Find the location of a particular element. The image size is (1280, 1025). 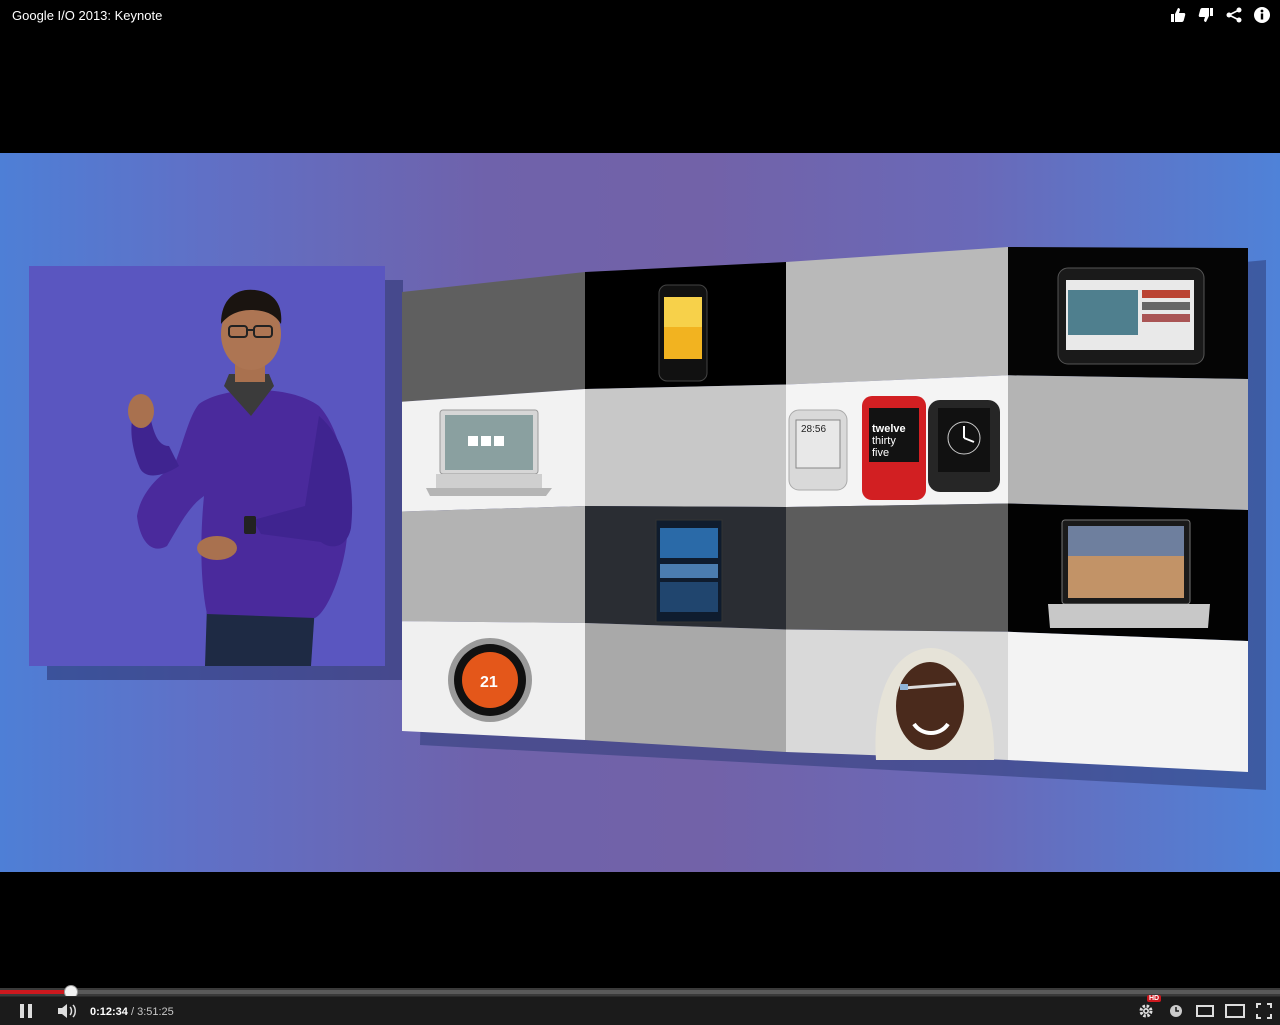

tile-chromebook-art is located at coordinates (489, 452).